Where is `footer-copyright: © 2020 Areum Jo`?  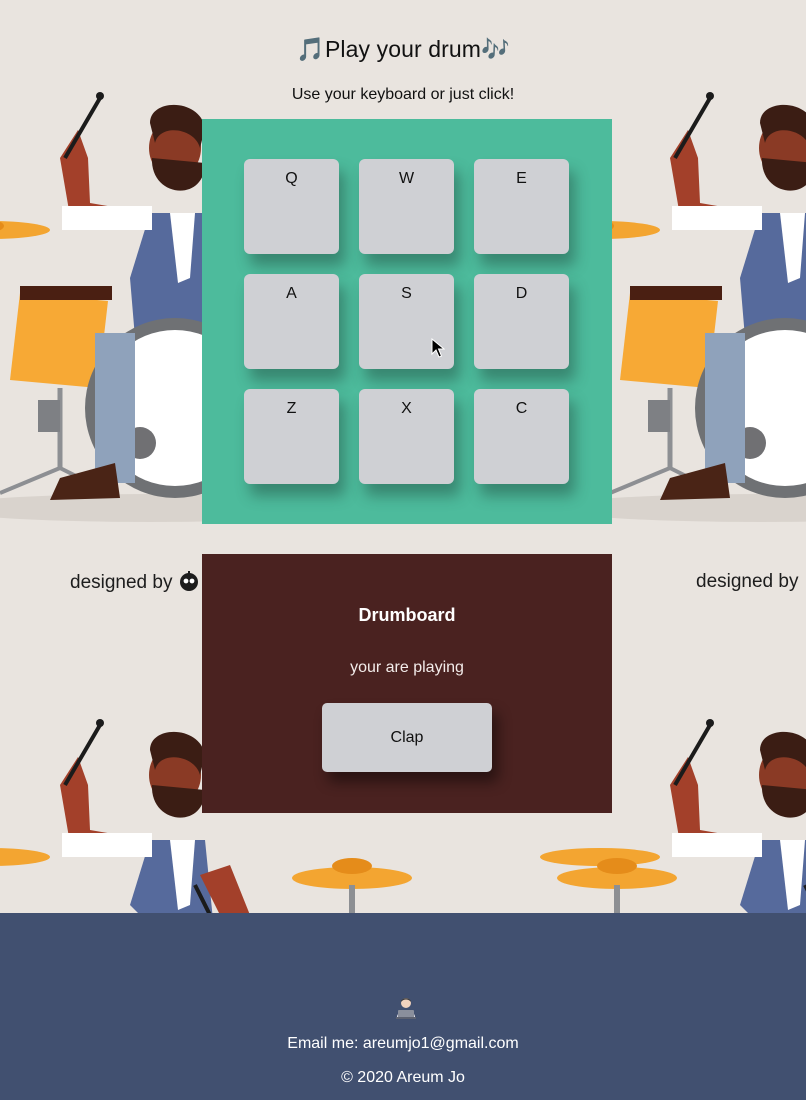
footer-copyright: © 2020 Areum Jo is located at coordinates (403, 1077).